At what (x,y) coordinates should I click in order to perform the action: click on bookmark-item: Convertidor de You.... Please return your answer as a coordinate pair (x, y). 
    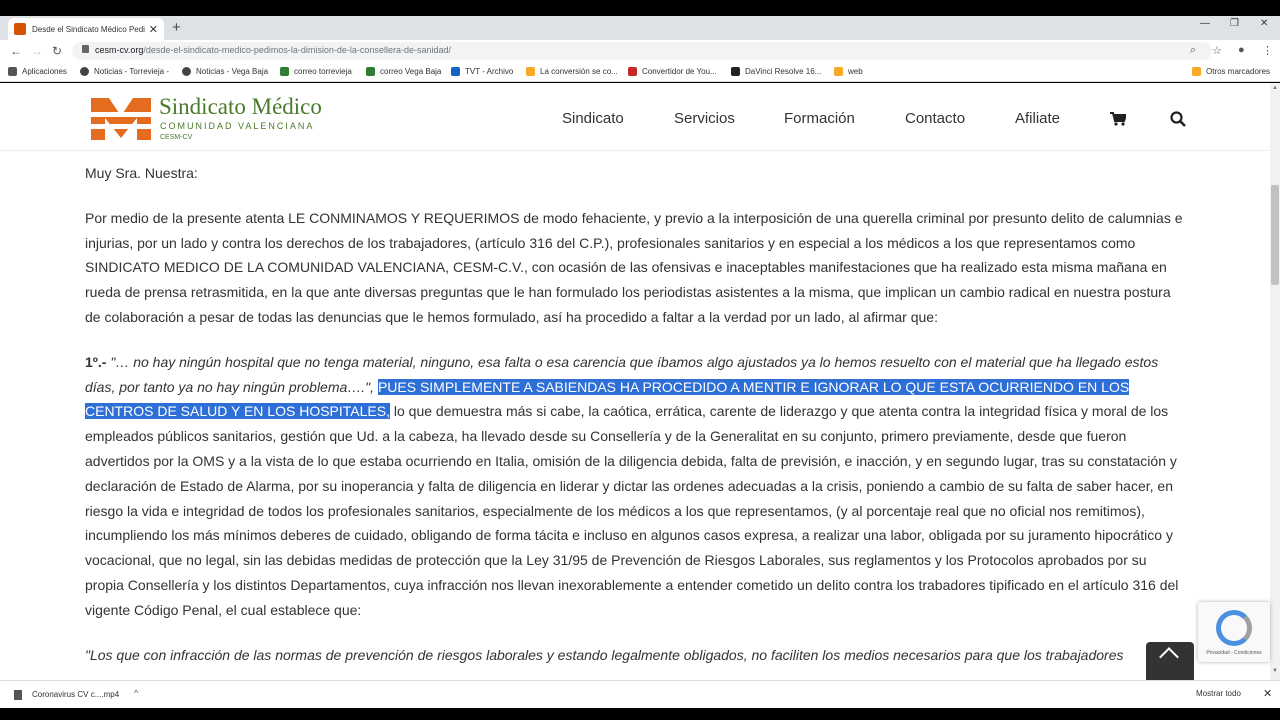
    Looking at the image, I should click on (672, 71).